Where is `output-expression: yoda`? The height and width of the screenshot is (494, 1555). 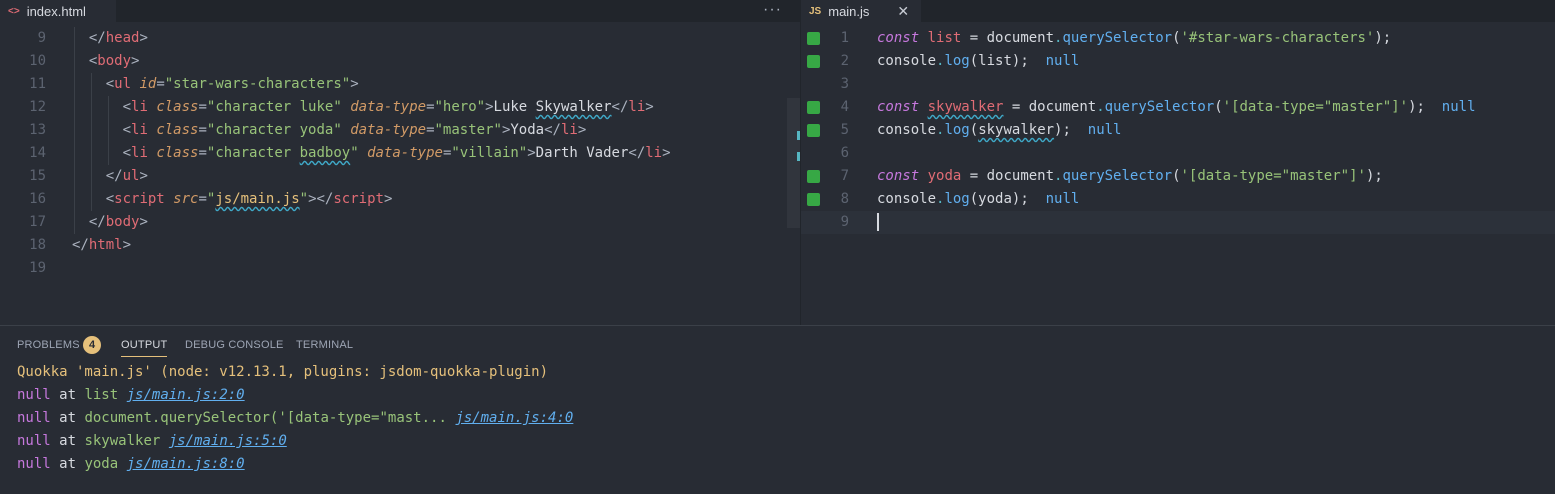
output-expression: yoda is located at coordinates (101, 464).